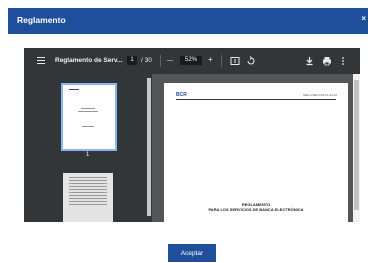 The width and height of the screenshot is (368, 263). I want to click on document-code: REG-CNE-0.05-12-04-12, so click(320, 95).